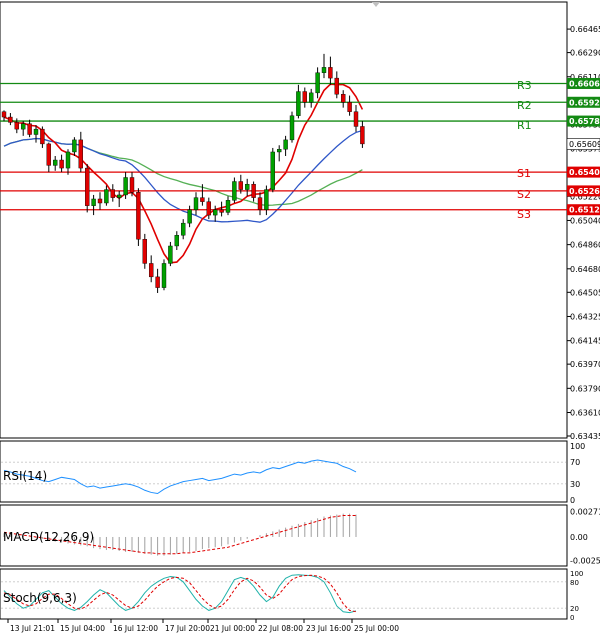 This screenshot has width=600, height=636. Describe the element at coordinates (524, 125) in the screenshot. I see `r1-label: R1` at that location.